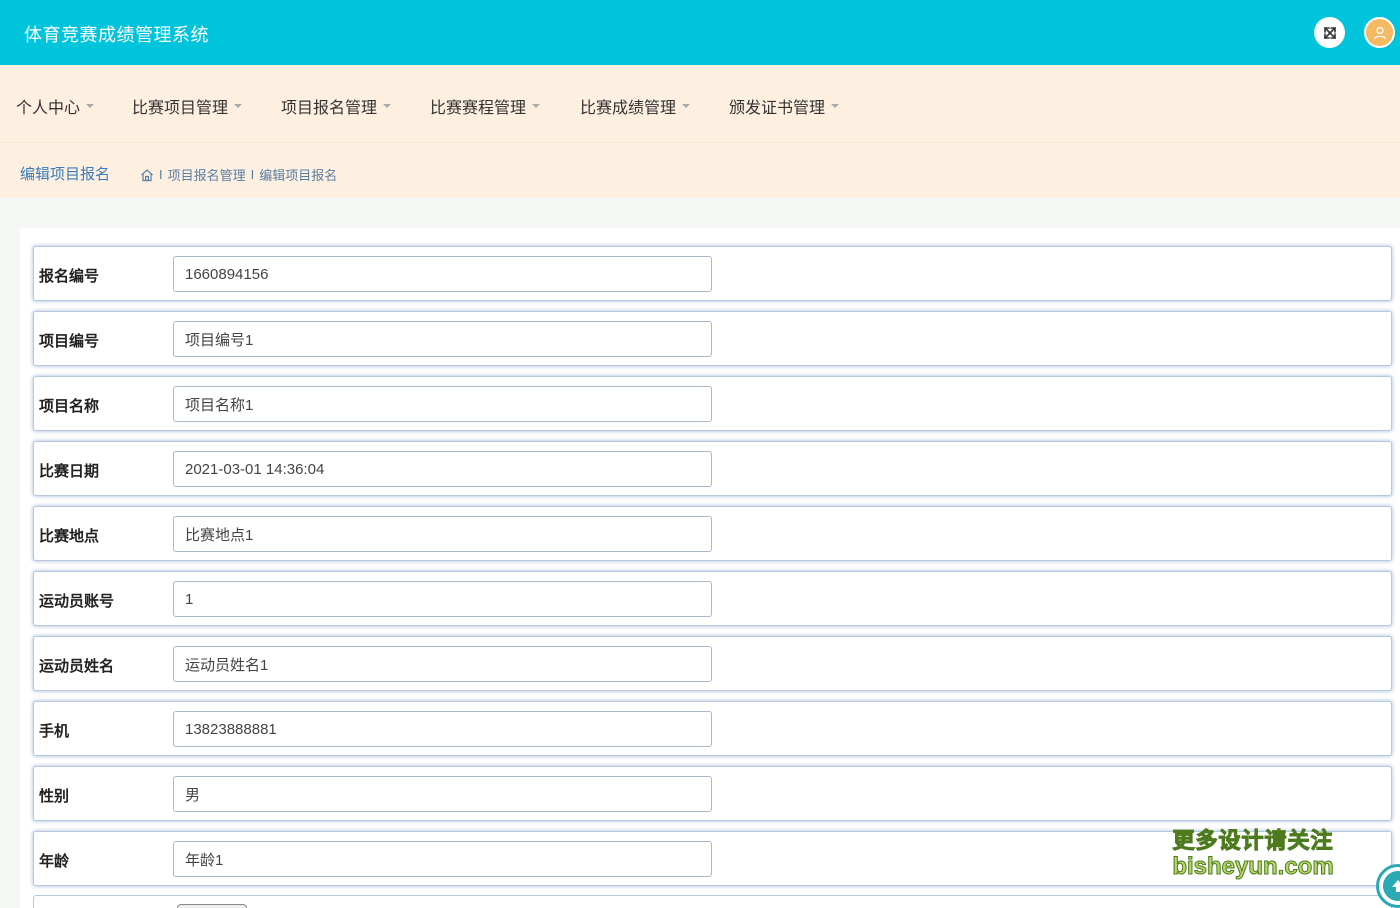 The height and width of the screenshot is (908, 1400). Describe the element at coordinates (69, 536) in the screenshot. I see `field-label: 比赛地点` at that location.